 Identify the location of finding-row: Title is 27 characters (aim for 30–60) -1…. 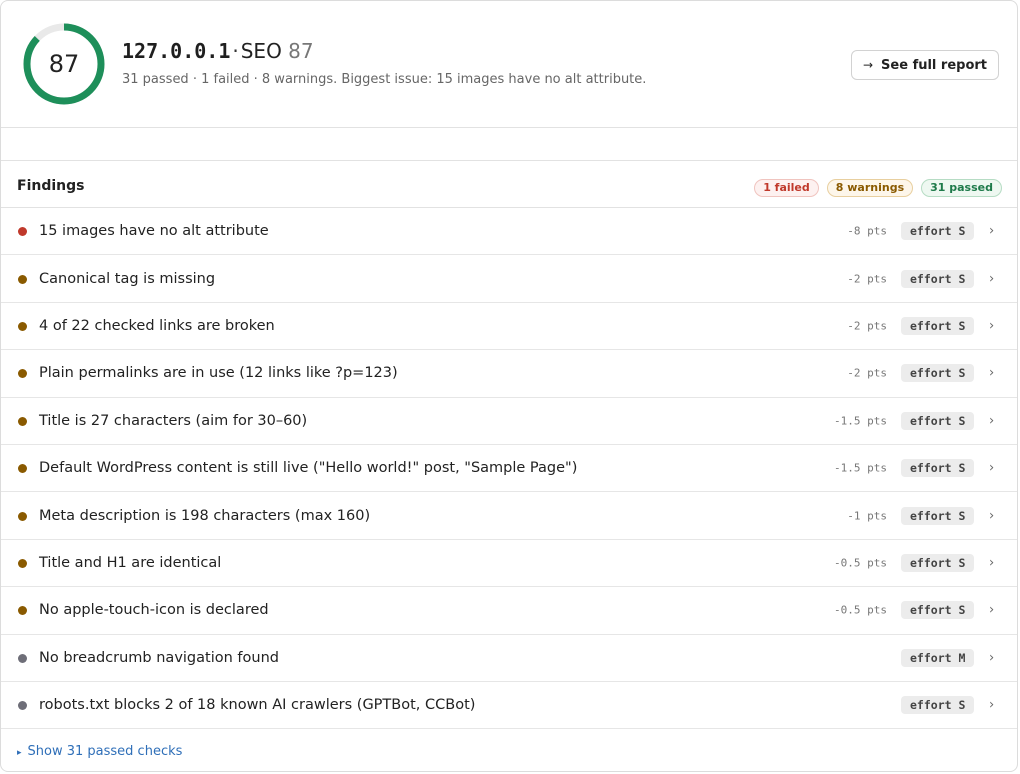
(509, 421).